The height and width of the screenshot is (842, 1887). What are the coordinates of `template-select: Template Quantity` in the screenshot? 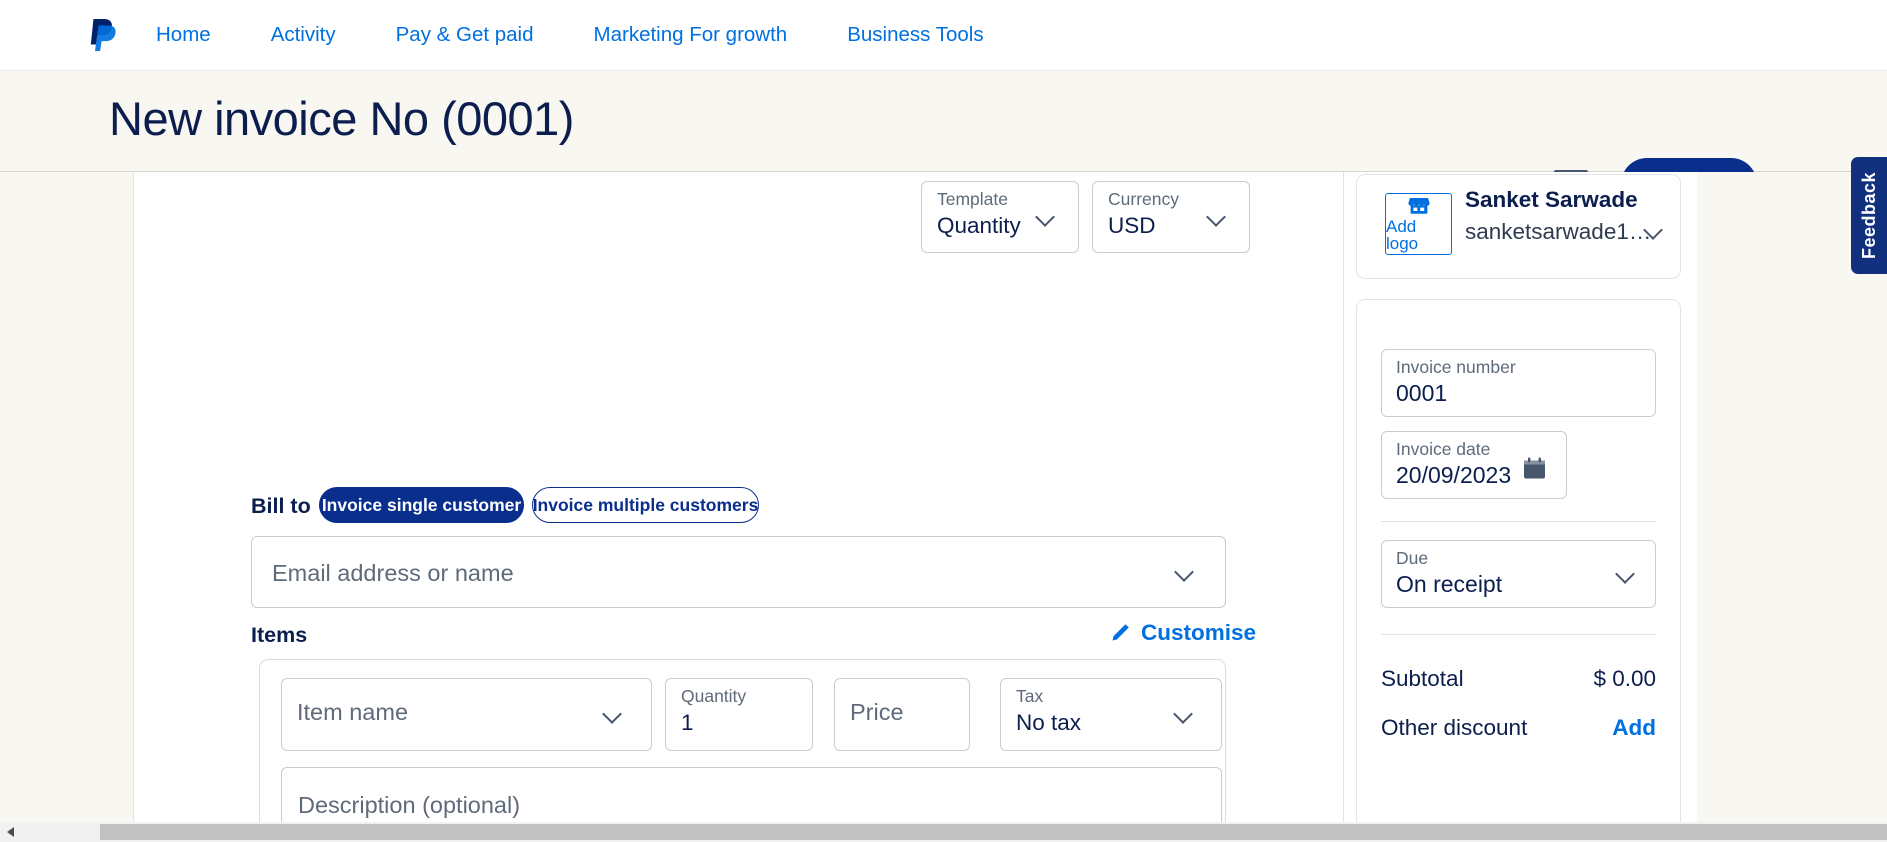 It's located at (1000, 217).